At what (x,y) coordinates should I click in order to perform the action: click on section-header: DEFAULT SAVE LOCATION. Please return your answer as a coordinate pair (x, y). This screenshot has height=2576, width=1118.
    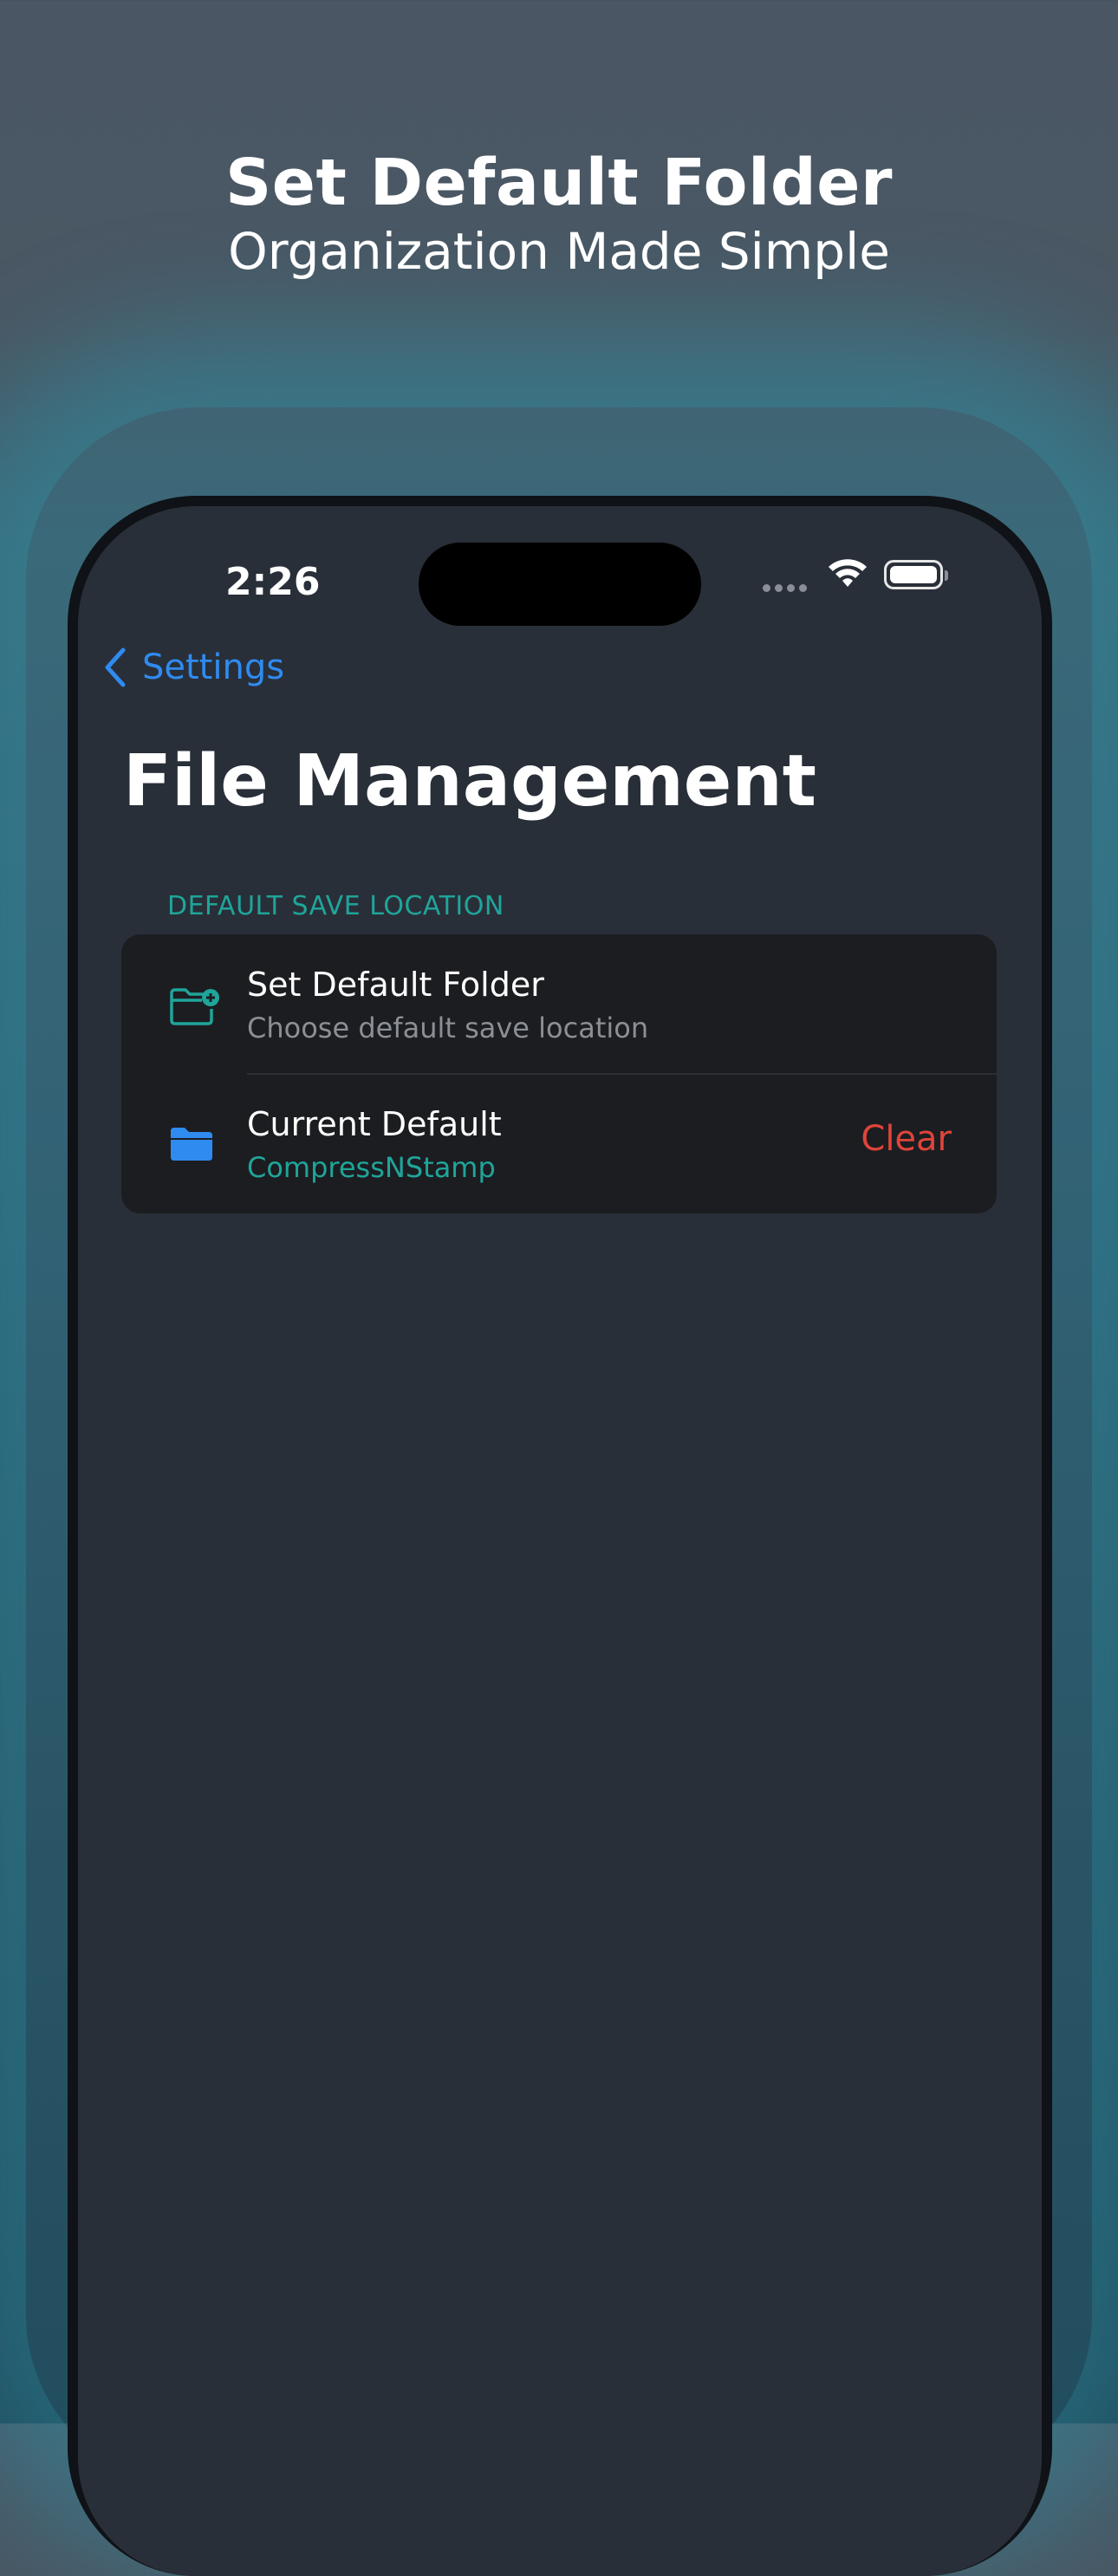
    Looking at the image, I should click on (335, 906).